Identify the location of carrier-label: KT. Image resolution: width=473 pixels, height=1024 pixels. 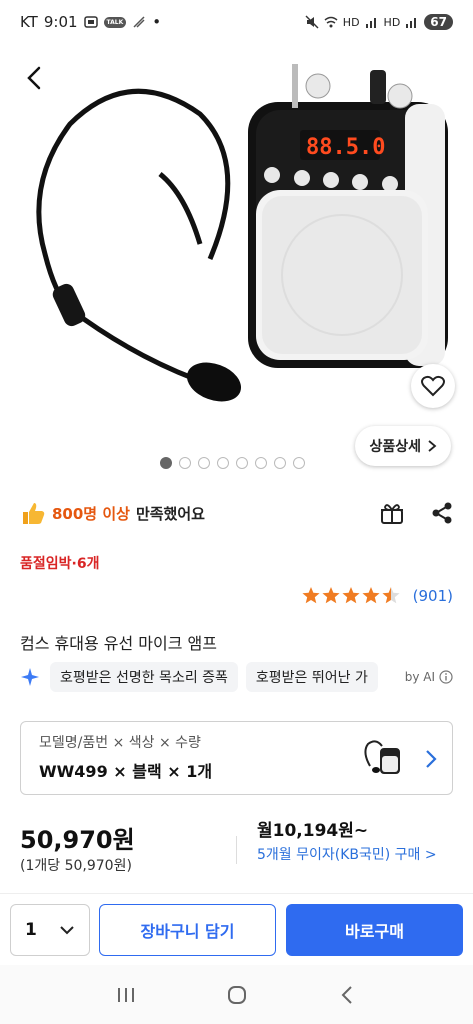
(29, 22).